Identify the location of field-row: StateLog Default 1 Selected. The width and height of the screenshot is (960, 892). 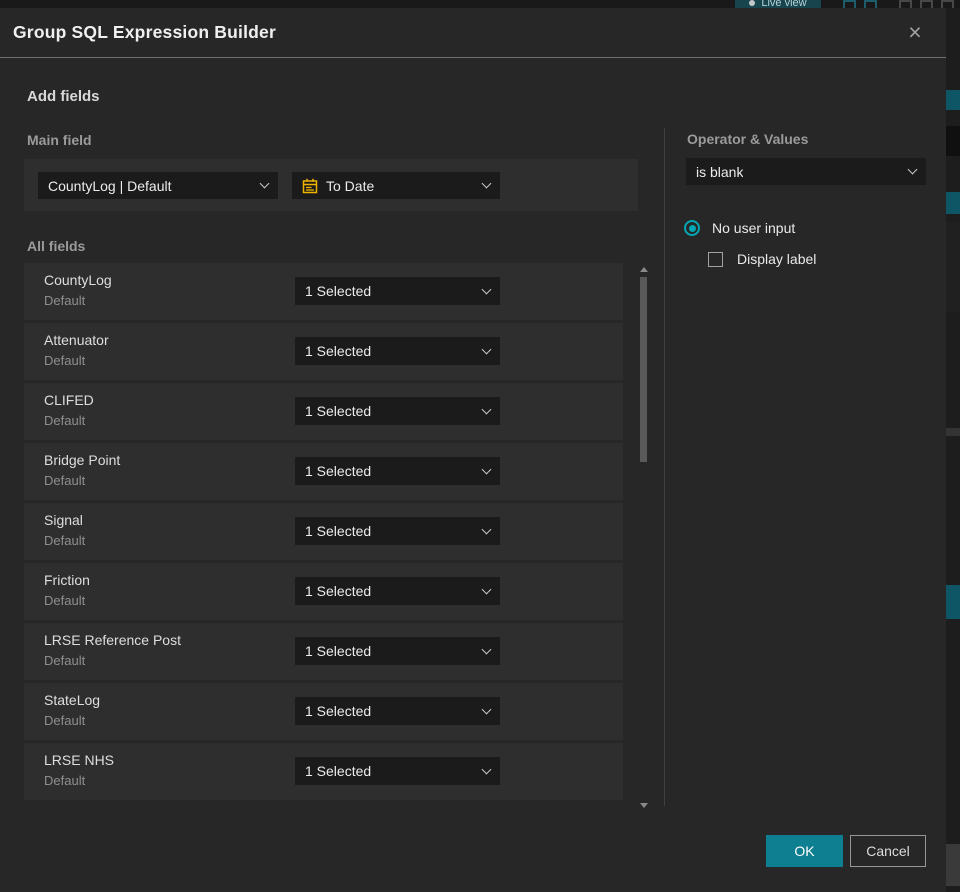
(323, 711).